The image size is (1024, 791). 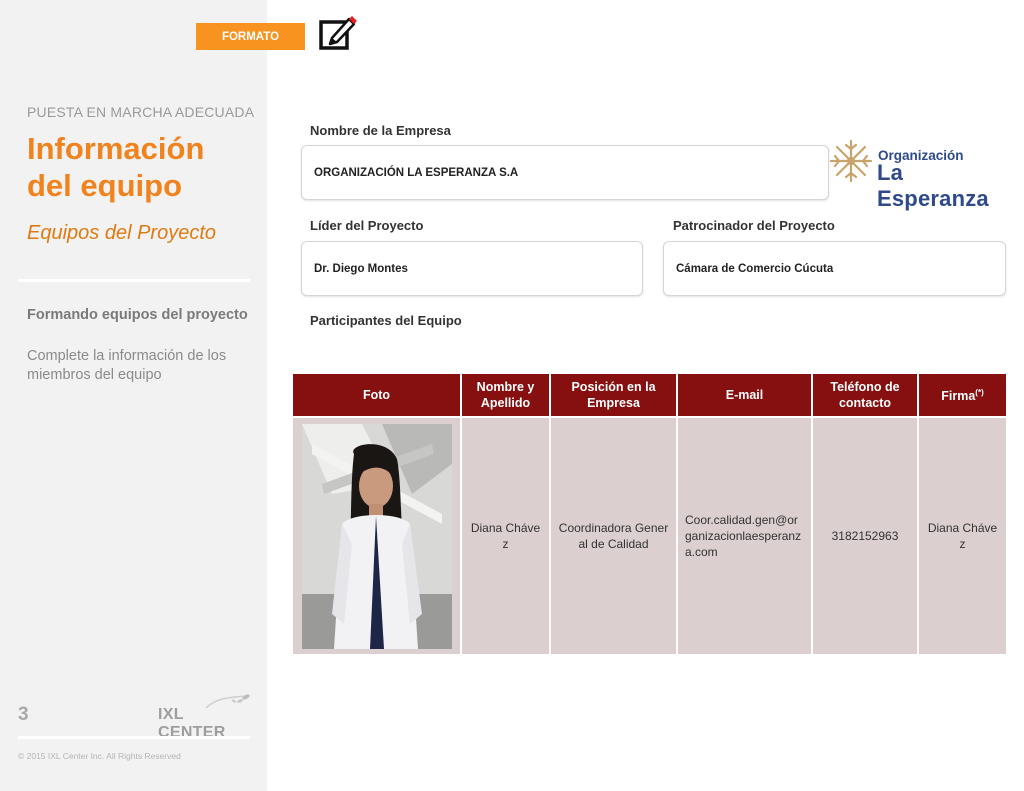 I want to click on member-photo, so click(x=376, y=536).